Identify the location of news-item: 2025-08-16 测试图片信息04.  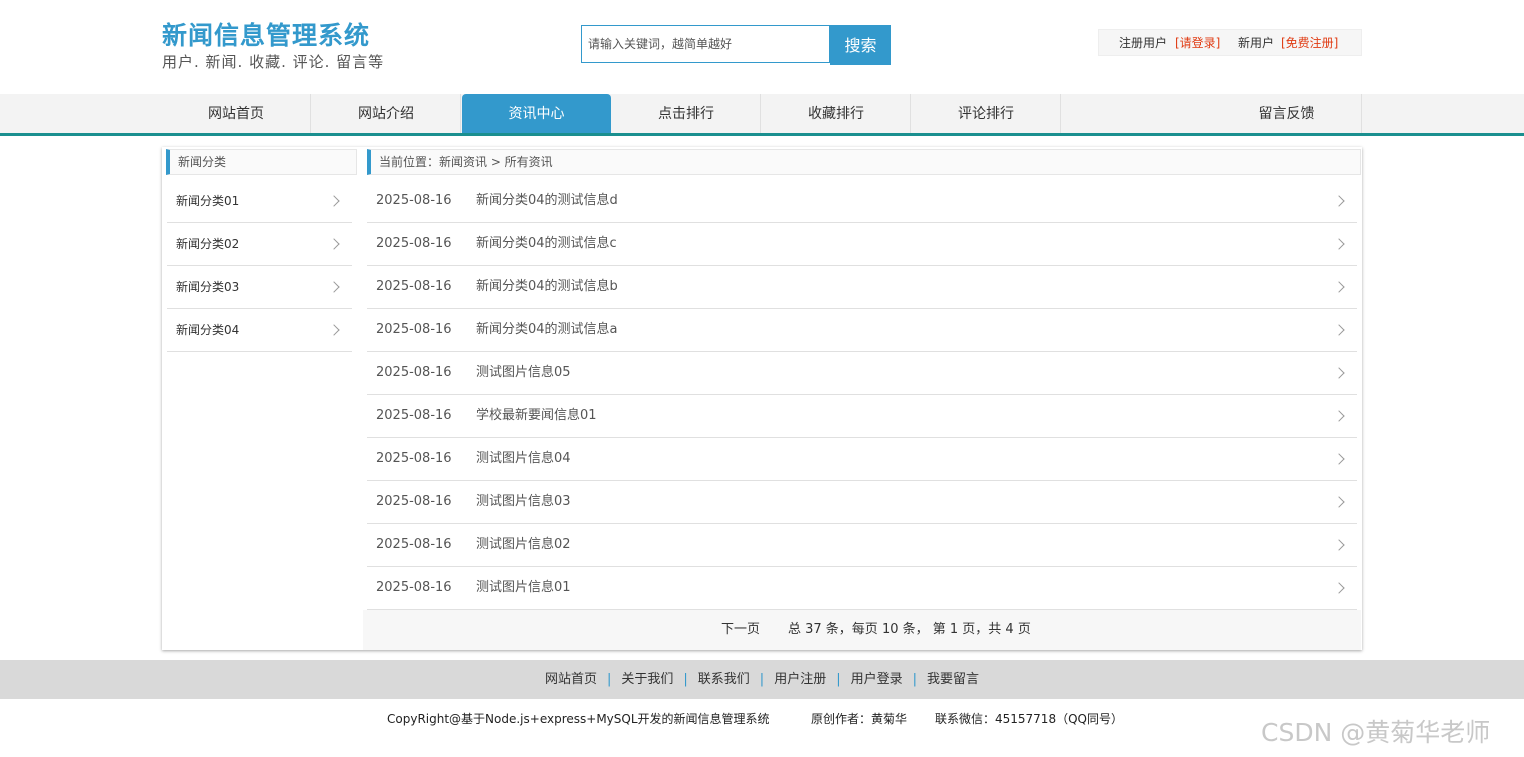
(862, 459).